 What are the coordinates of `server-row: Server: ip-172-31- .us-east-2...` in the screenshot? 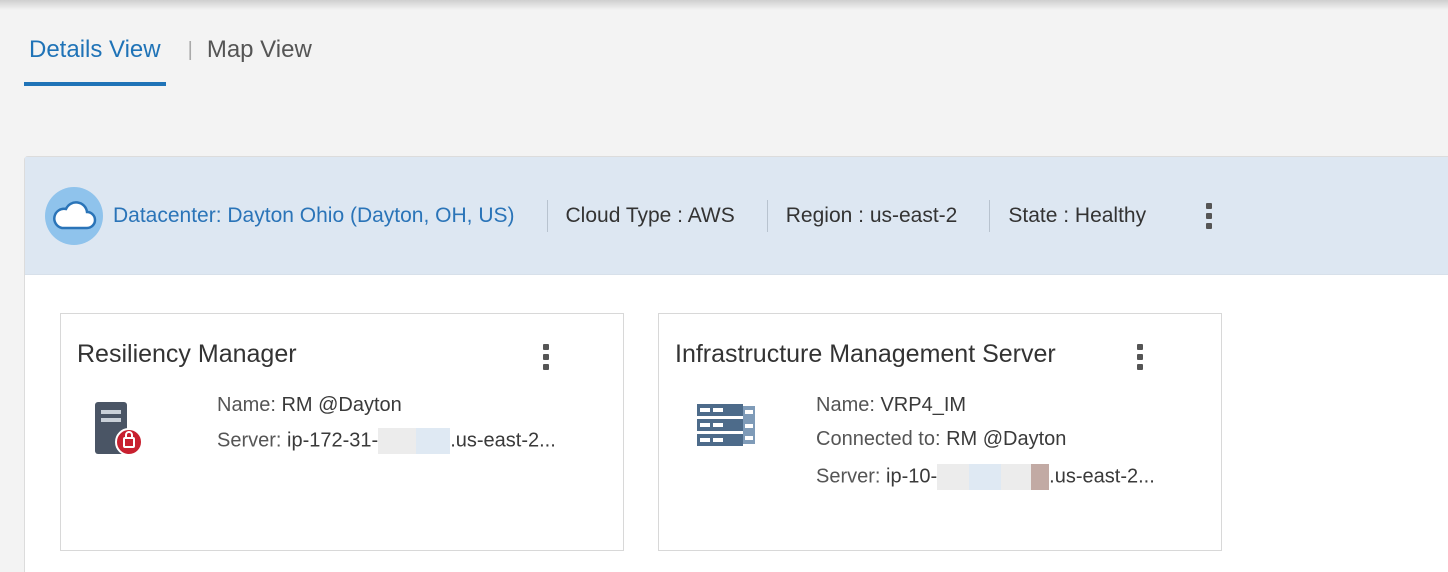 It's located at (386, 441).